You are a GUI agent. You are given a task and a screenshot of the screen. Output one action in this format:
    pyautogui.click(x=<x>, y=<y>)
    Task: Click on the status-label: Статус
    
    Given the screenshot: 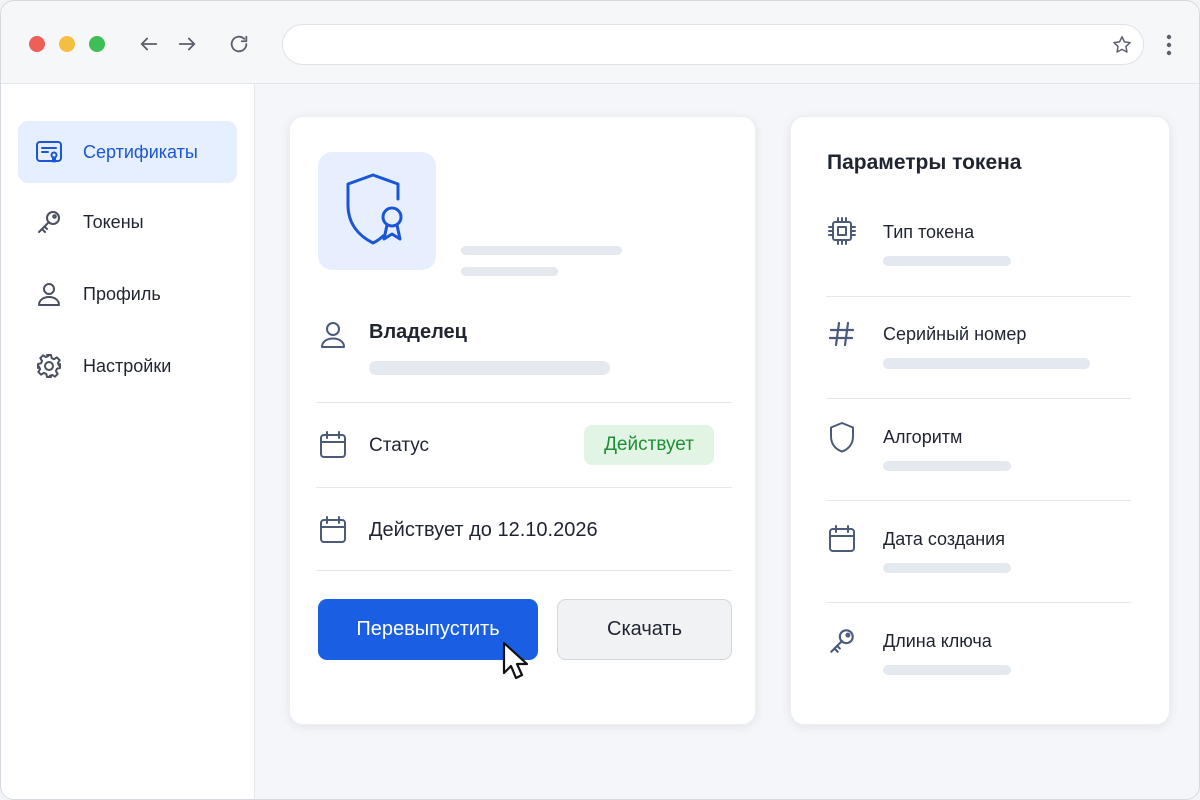 What is the action you would take?
    pyautogui.click(x=399, y=445)
    